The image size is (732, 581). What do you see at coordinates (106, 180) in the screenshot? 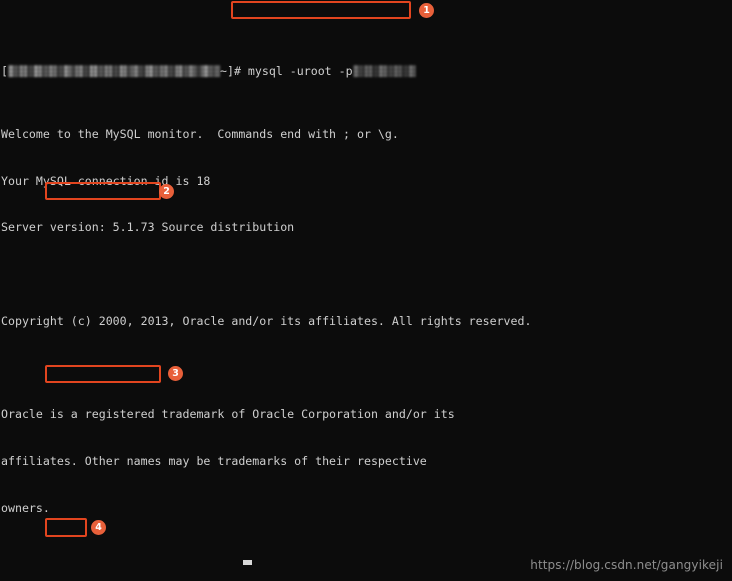
I see `terminal-line-connection-id: Your MySQL connection id is 18` at bounding box center [106, 180].